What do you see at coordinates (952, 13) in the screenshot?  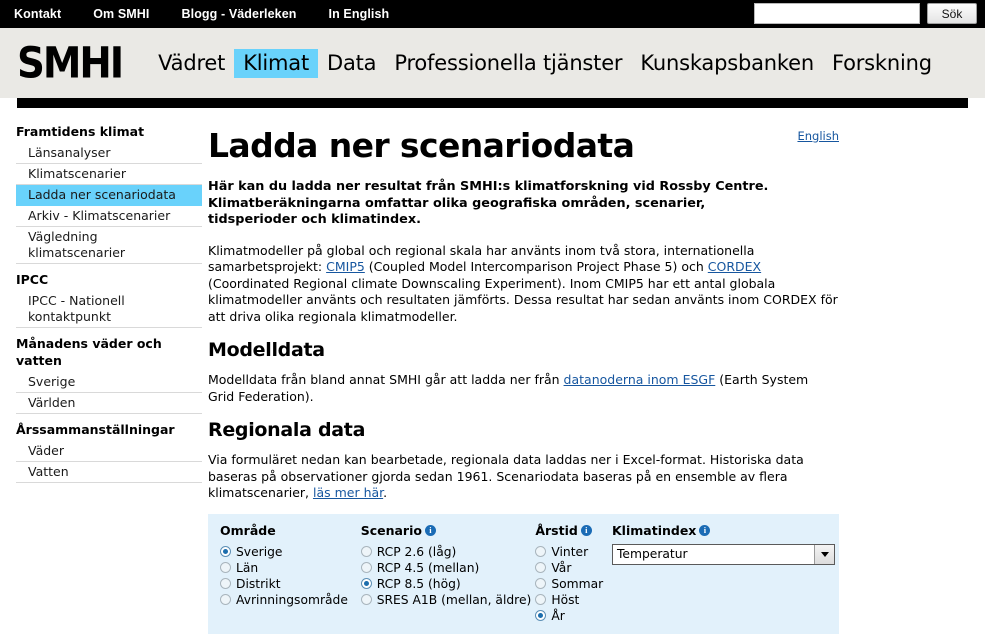 I see `search-button: Sök` at bounding box center [952, 13].